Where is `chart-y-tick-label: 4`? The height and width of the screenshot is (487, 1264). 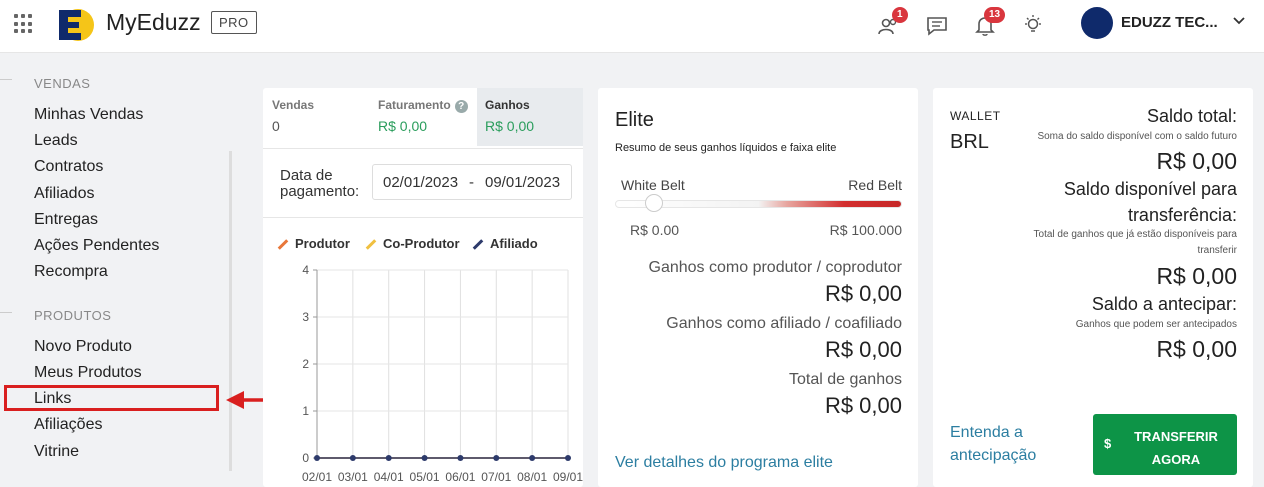 chart-y-tick-label: 4 is located at coordinates (305, 270).